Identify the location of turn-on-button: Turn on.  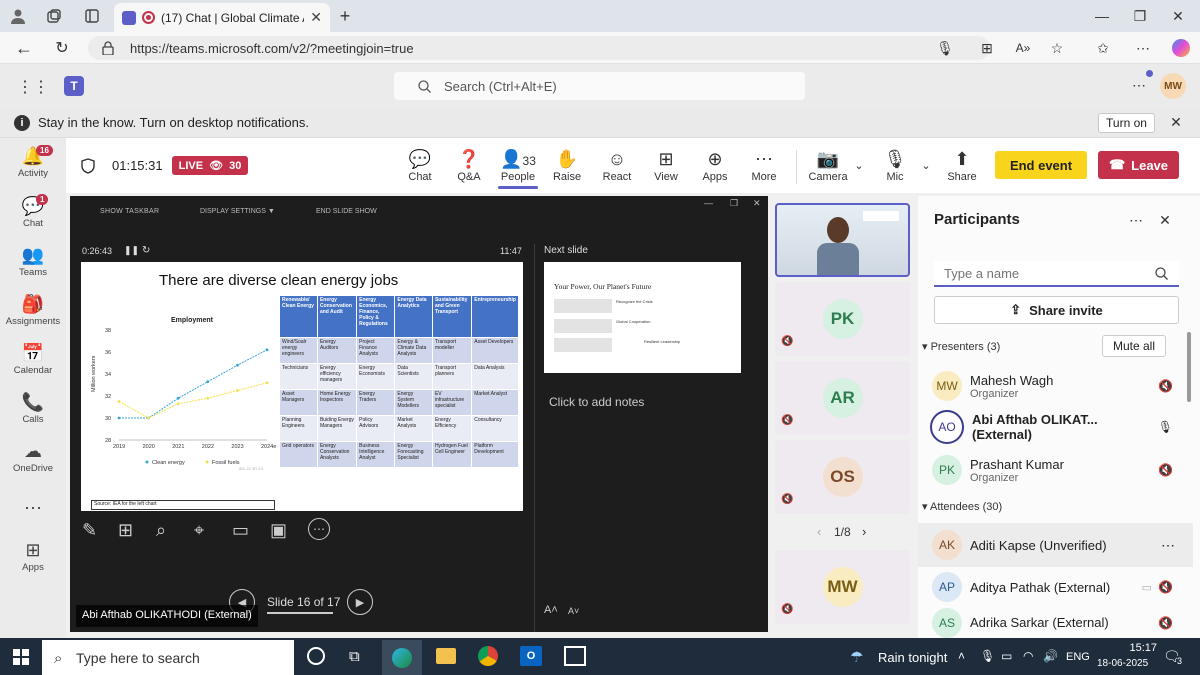
(1126, 123).